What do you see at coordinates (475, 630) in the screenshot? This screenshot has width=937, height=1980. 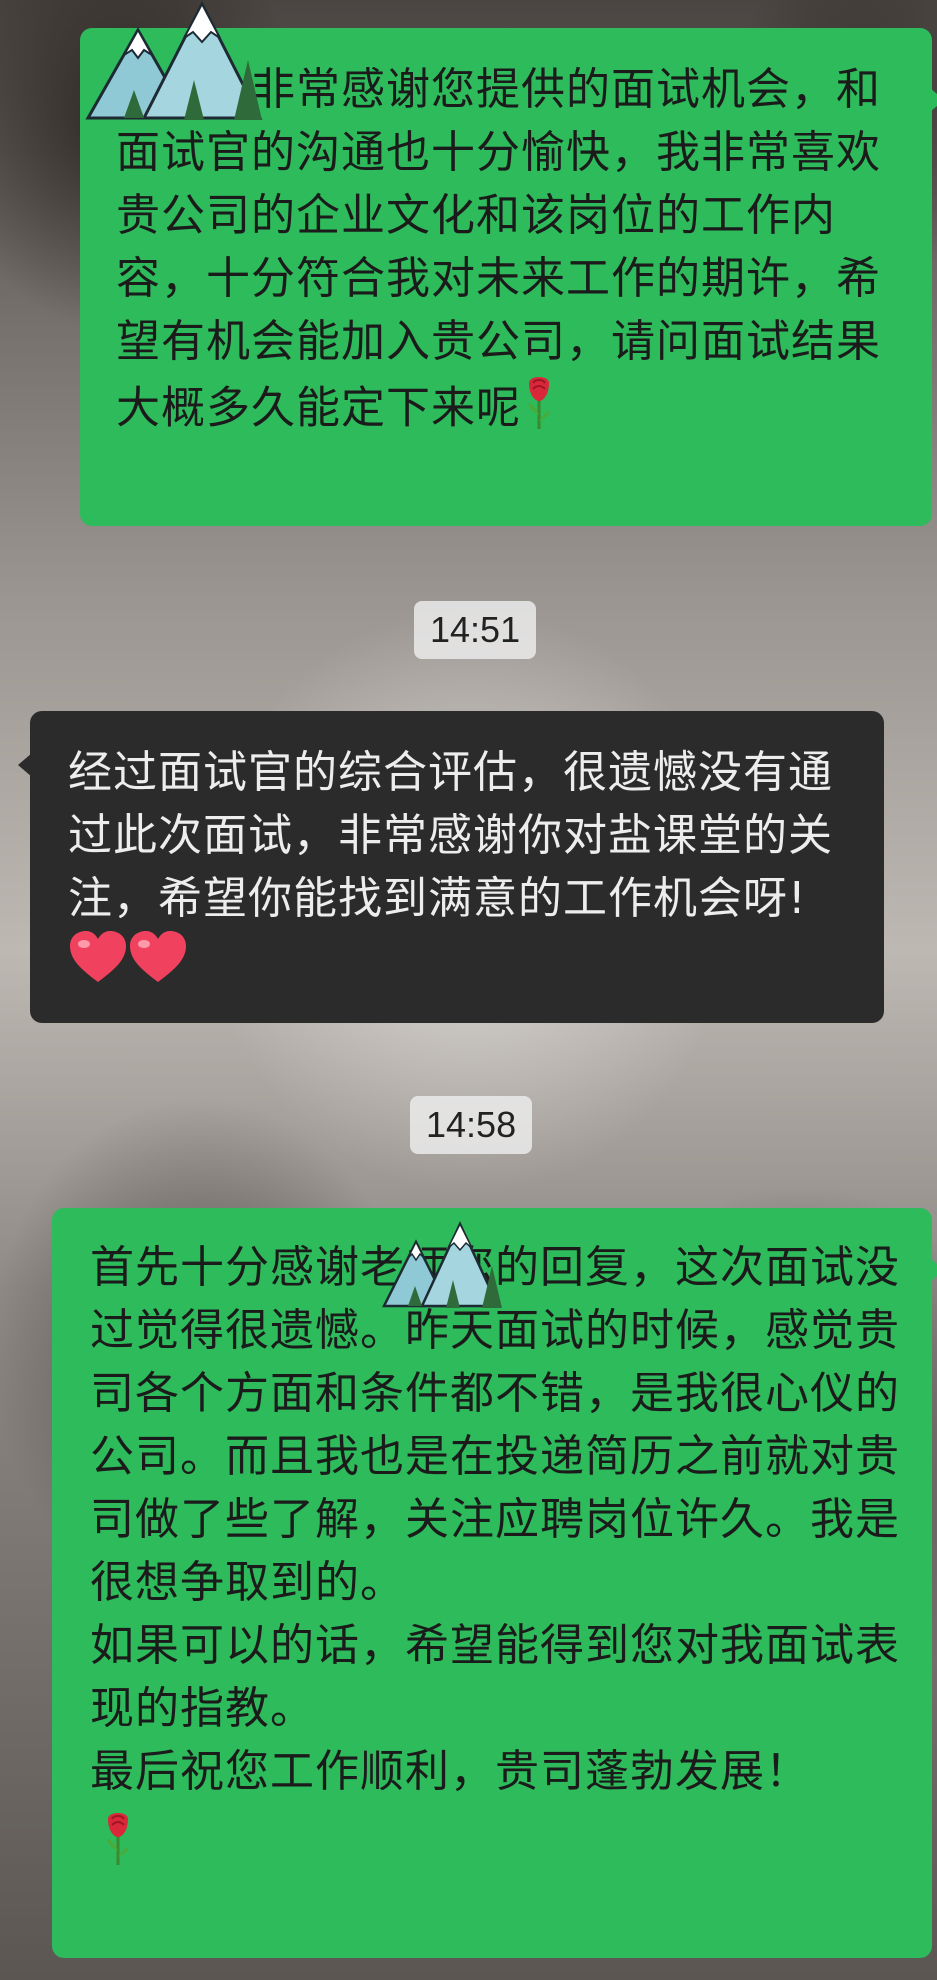 I see `timestamp: 14:51` at bounding box center [475, 630].